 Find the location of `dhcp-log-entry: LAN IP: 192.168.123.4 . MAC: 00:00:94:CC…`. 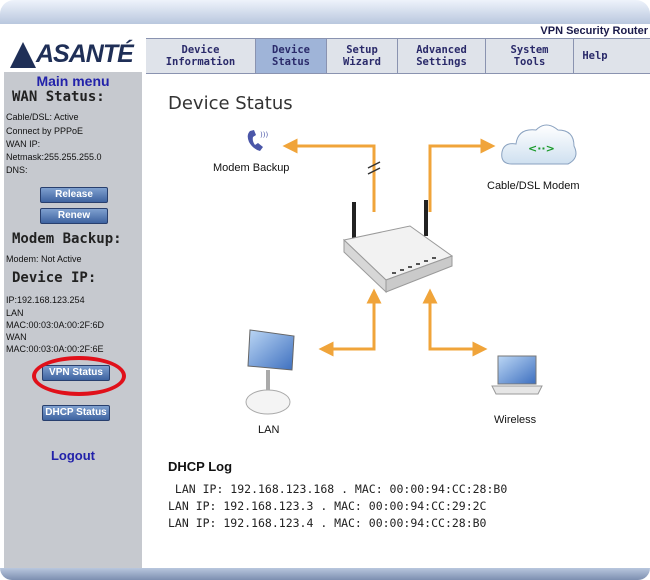

dhcp-log-entry: LAN IP: 192.168.123.4 . MAC: 00:00:94:CC… is located at coordinates (327, 523).